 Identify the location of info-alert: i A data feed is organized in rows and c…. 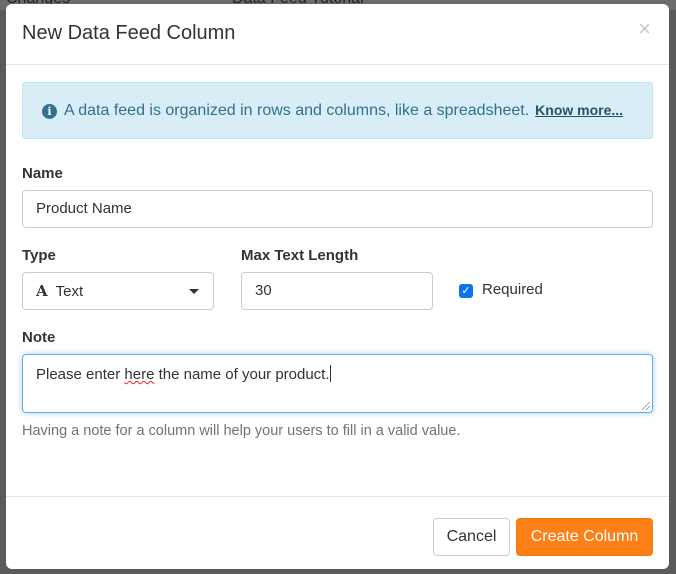
(337, 110).